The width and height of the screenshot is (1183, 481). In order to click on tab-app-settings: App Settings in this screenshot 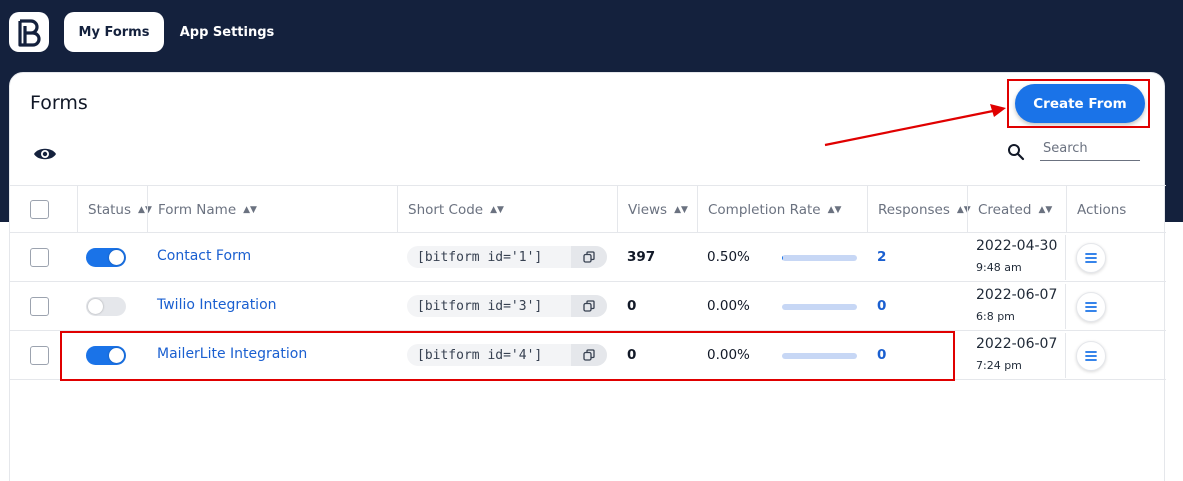, I will do `click(227, 32)`.